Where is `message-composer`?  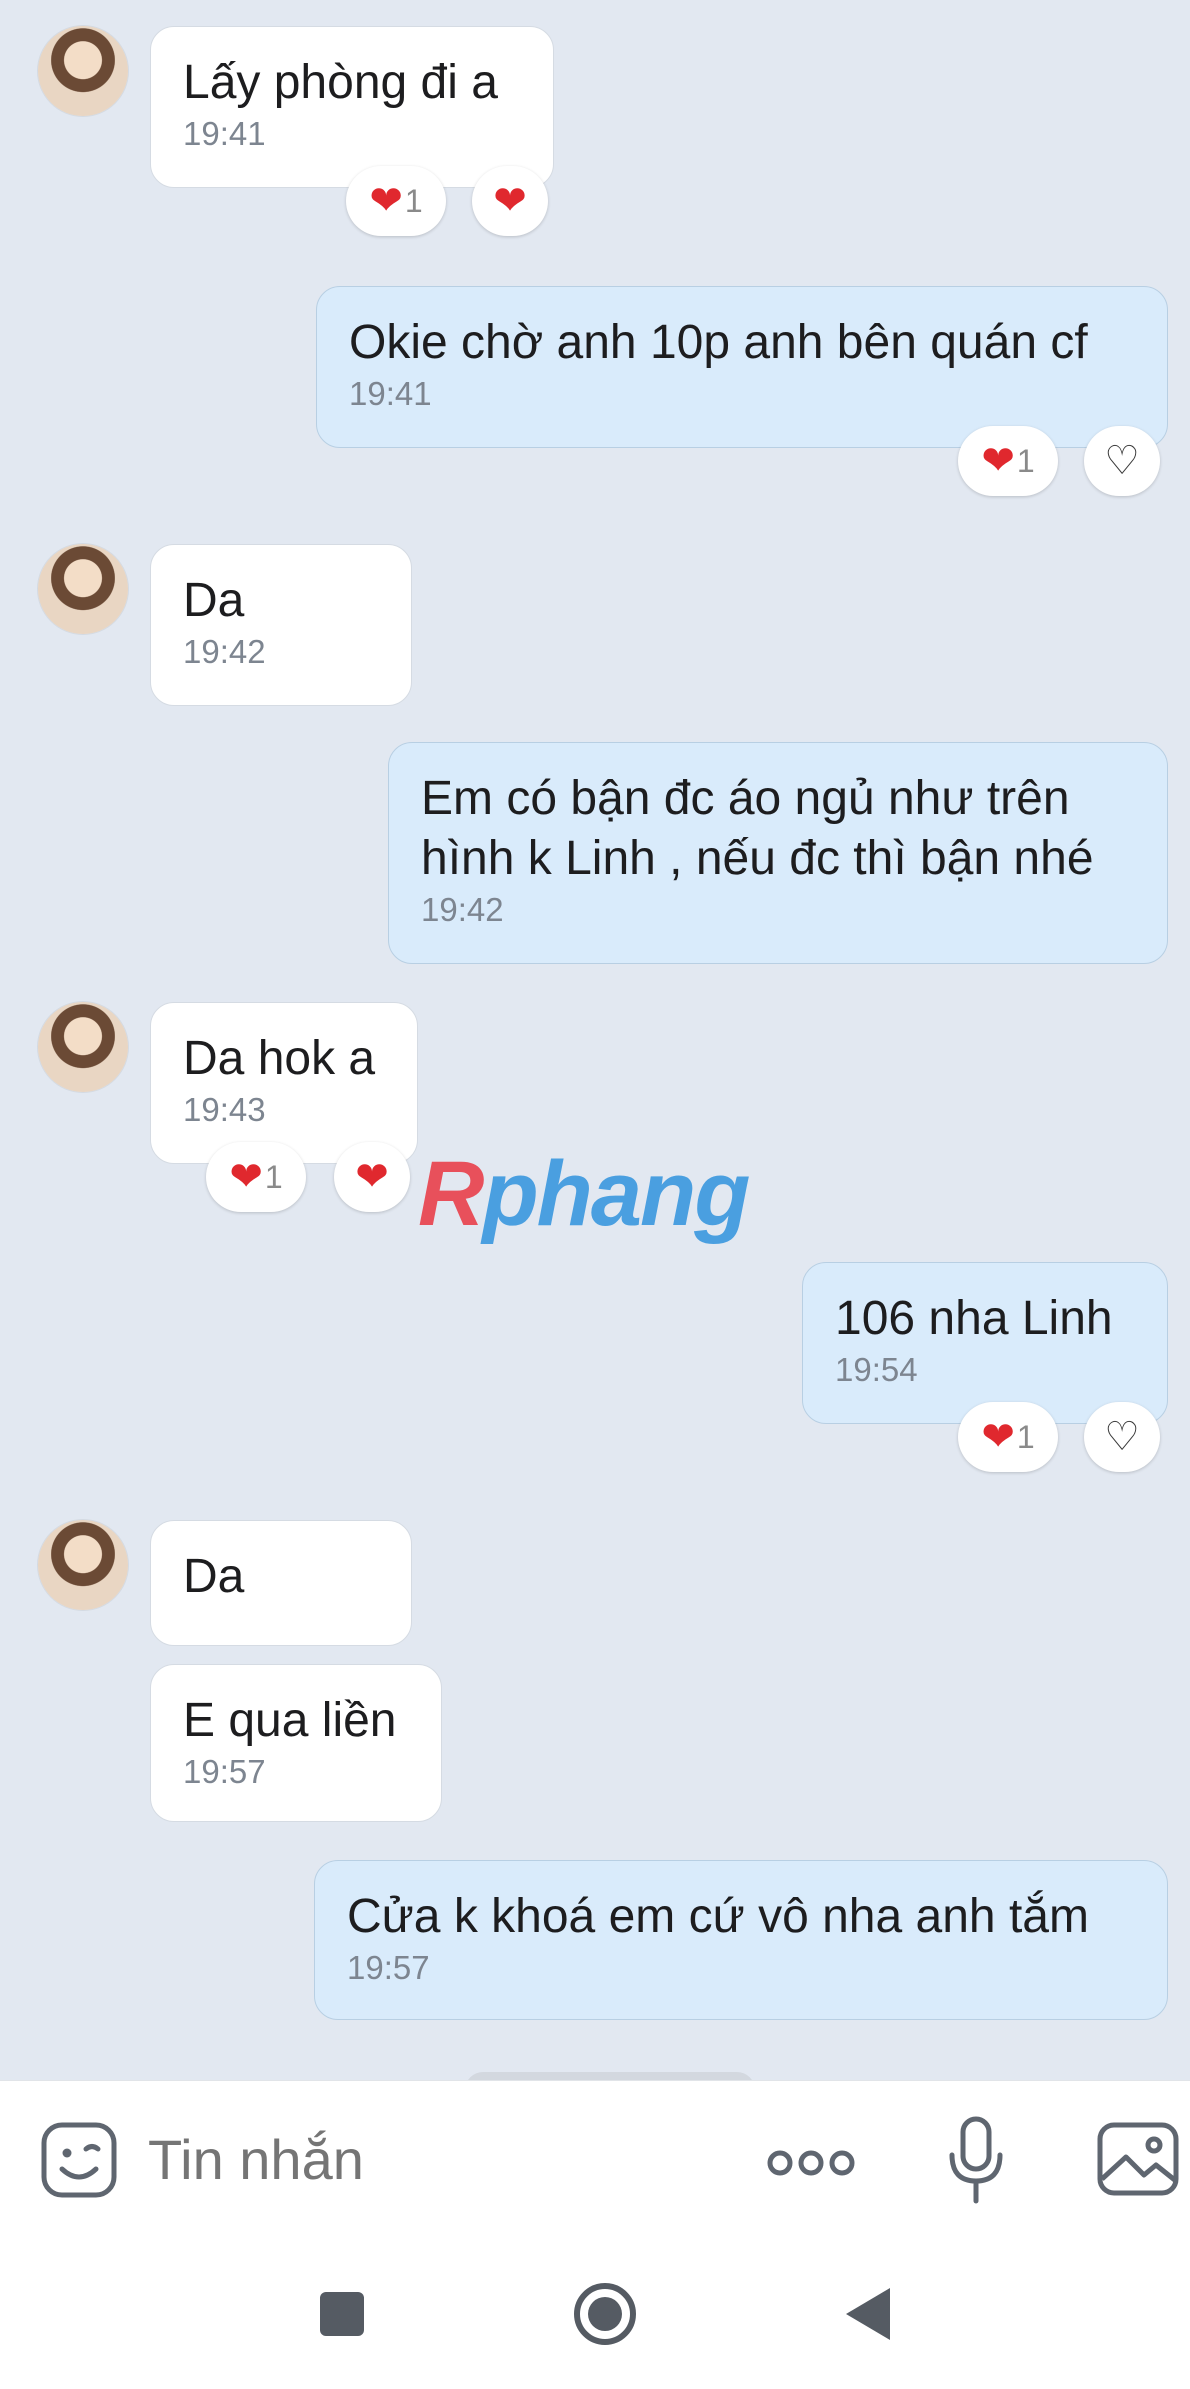 message-composer is located at coordinates (595, 2160).